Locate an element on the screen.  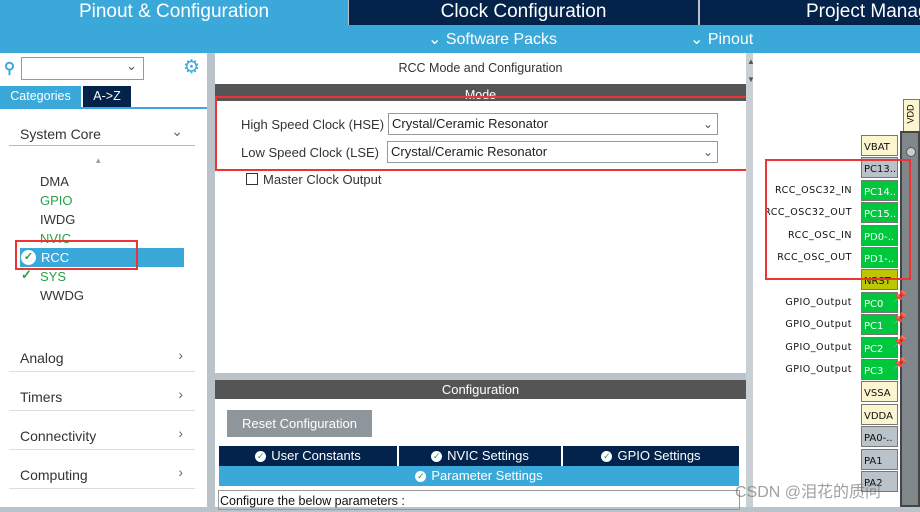
tab-pinout-configuration: Pinout & Configuration is located at coordinates (174, 12).